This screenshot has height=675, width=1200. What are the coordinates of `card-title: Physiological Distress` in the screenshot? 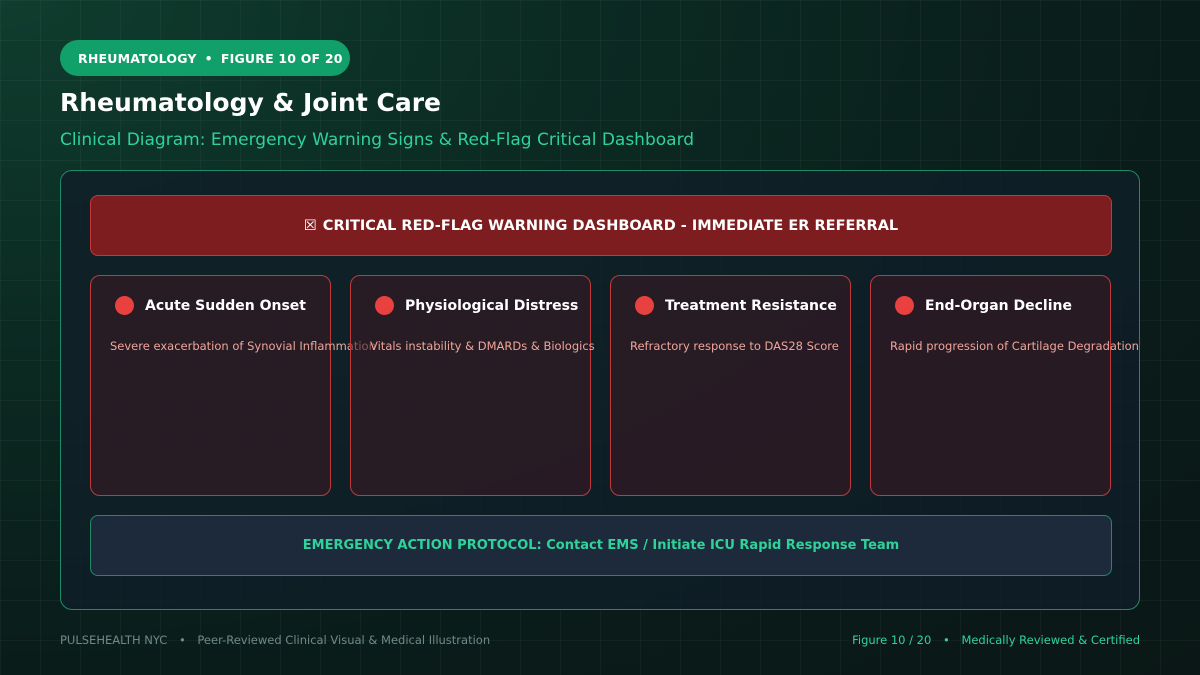 It's located at (492, 305).